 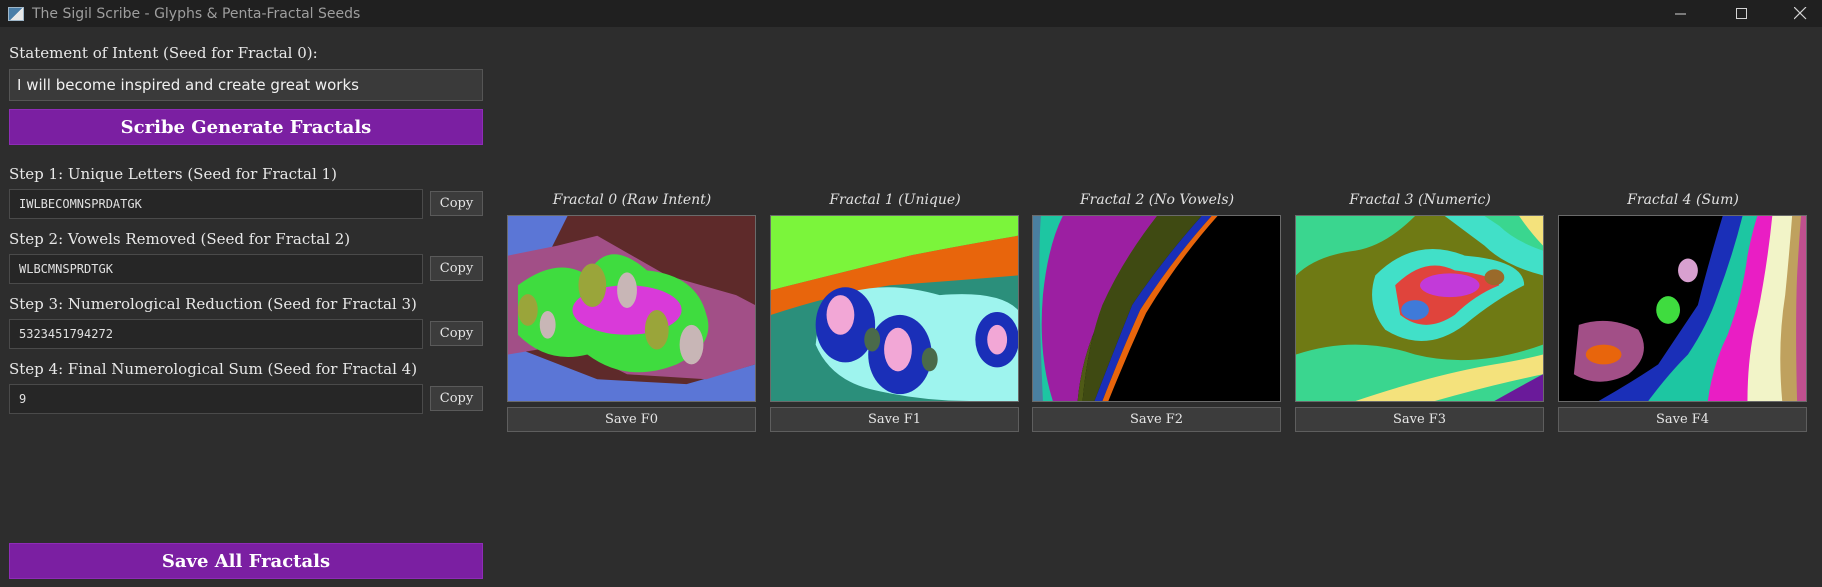 What do you see at coordinates (1419, 308) in the screenshot?
I see `fractal-3-image` at bounding box center [1419, 308].